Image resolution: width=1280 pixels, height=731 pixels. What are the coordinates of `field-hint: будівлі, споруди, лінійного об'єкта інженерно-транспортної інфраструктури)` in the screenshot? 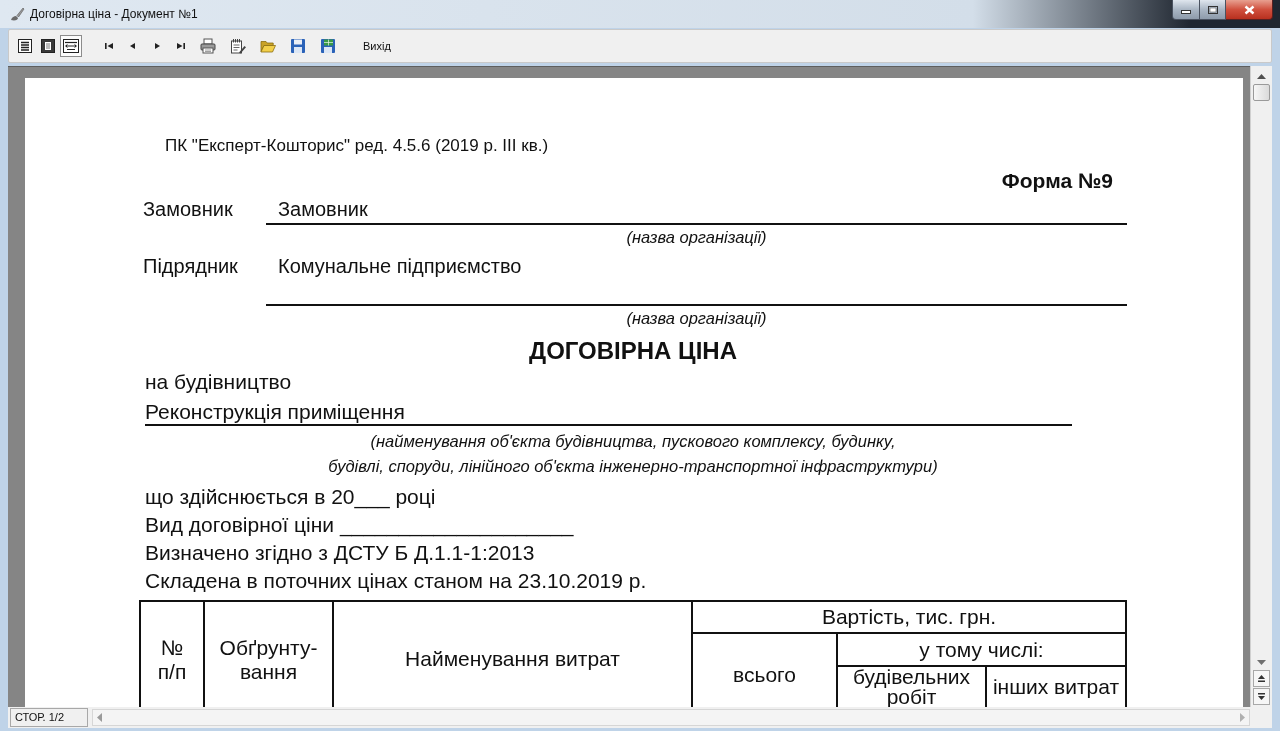 It's located at (633, 466).